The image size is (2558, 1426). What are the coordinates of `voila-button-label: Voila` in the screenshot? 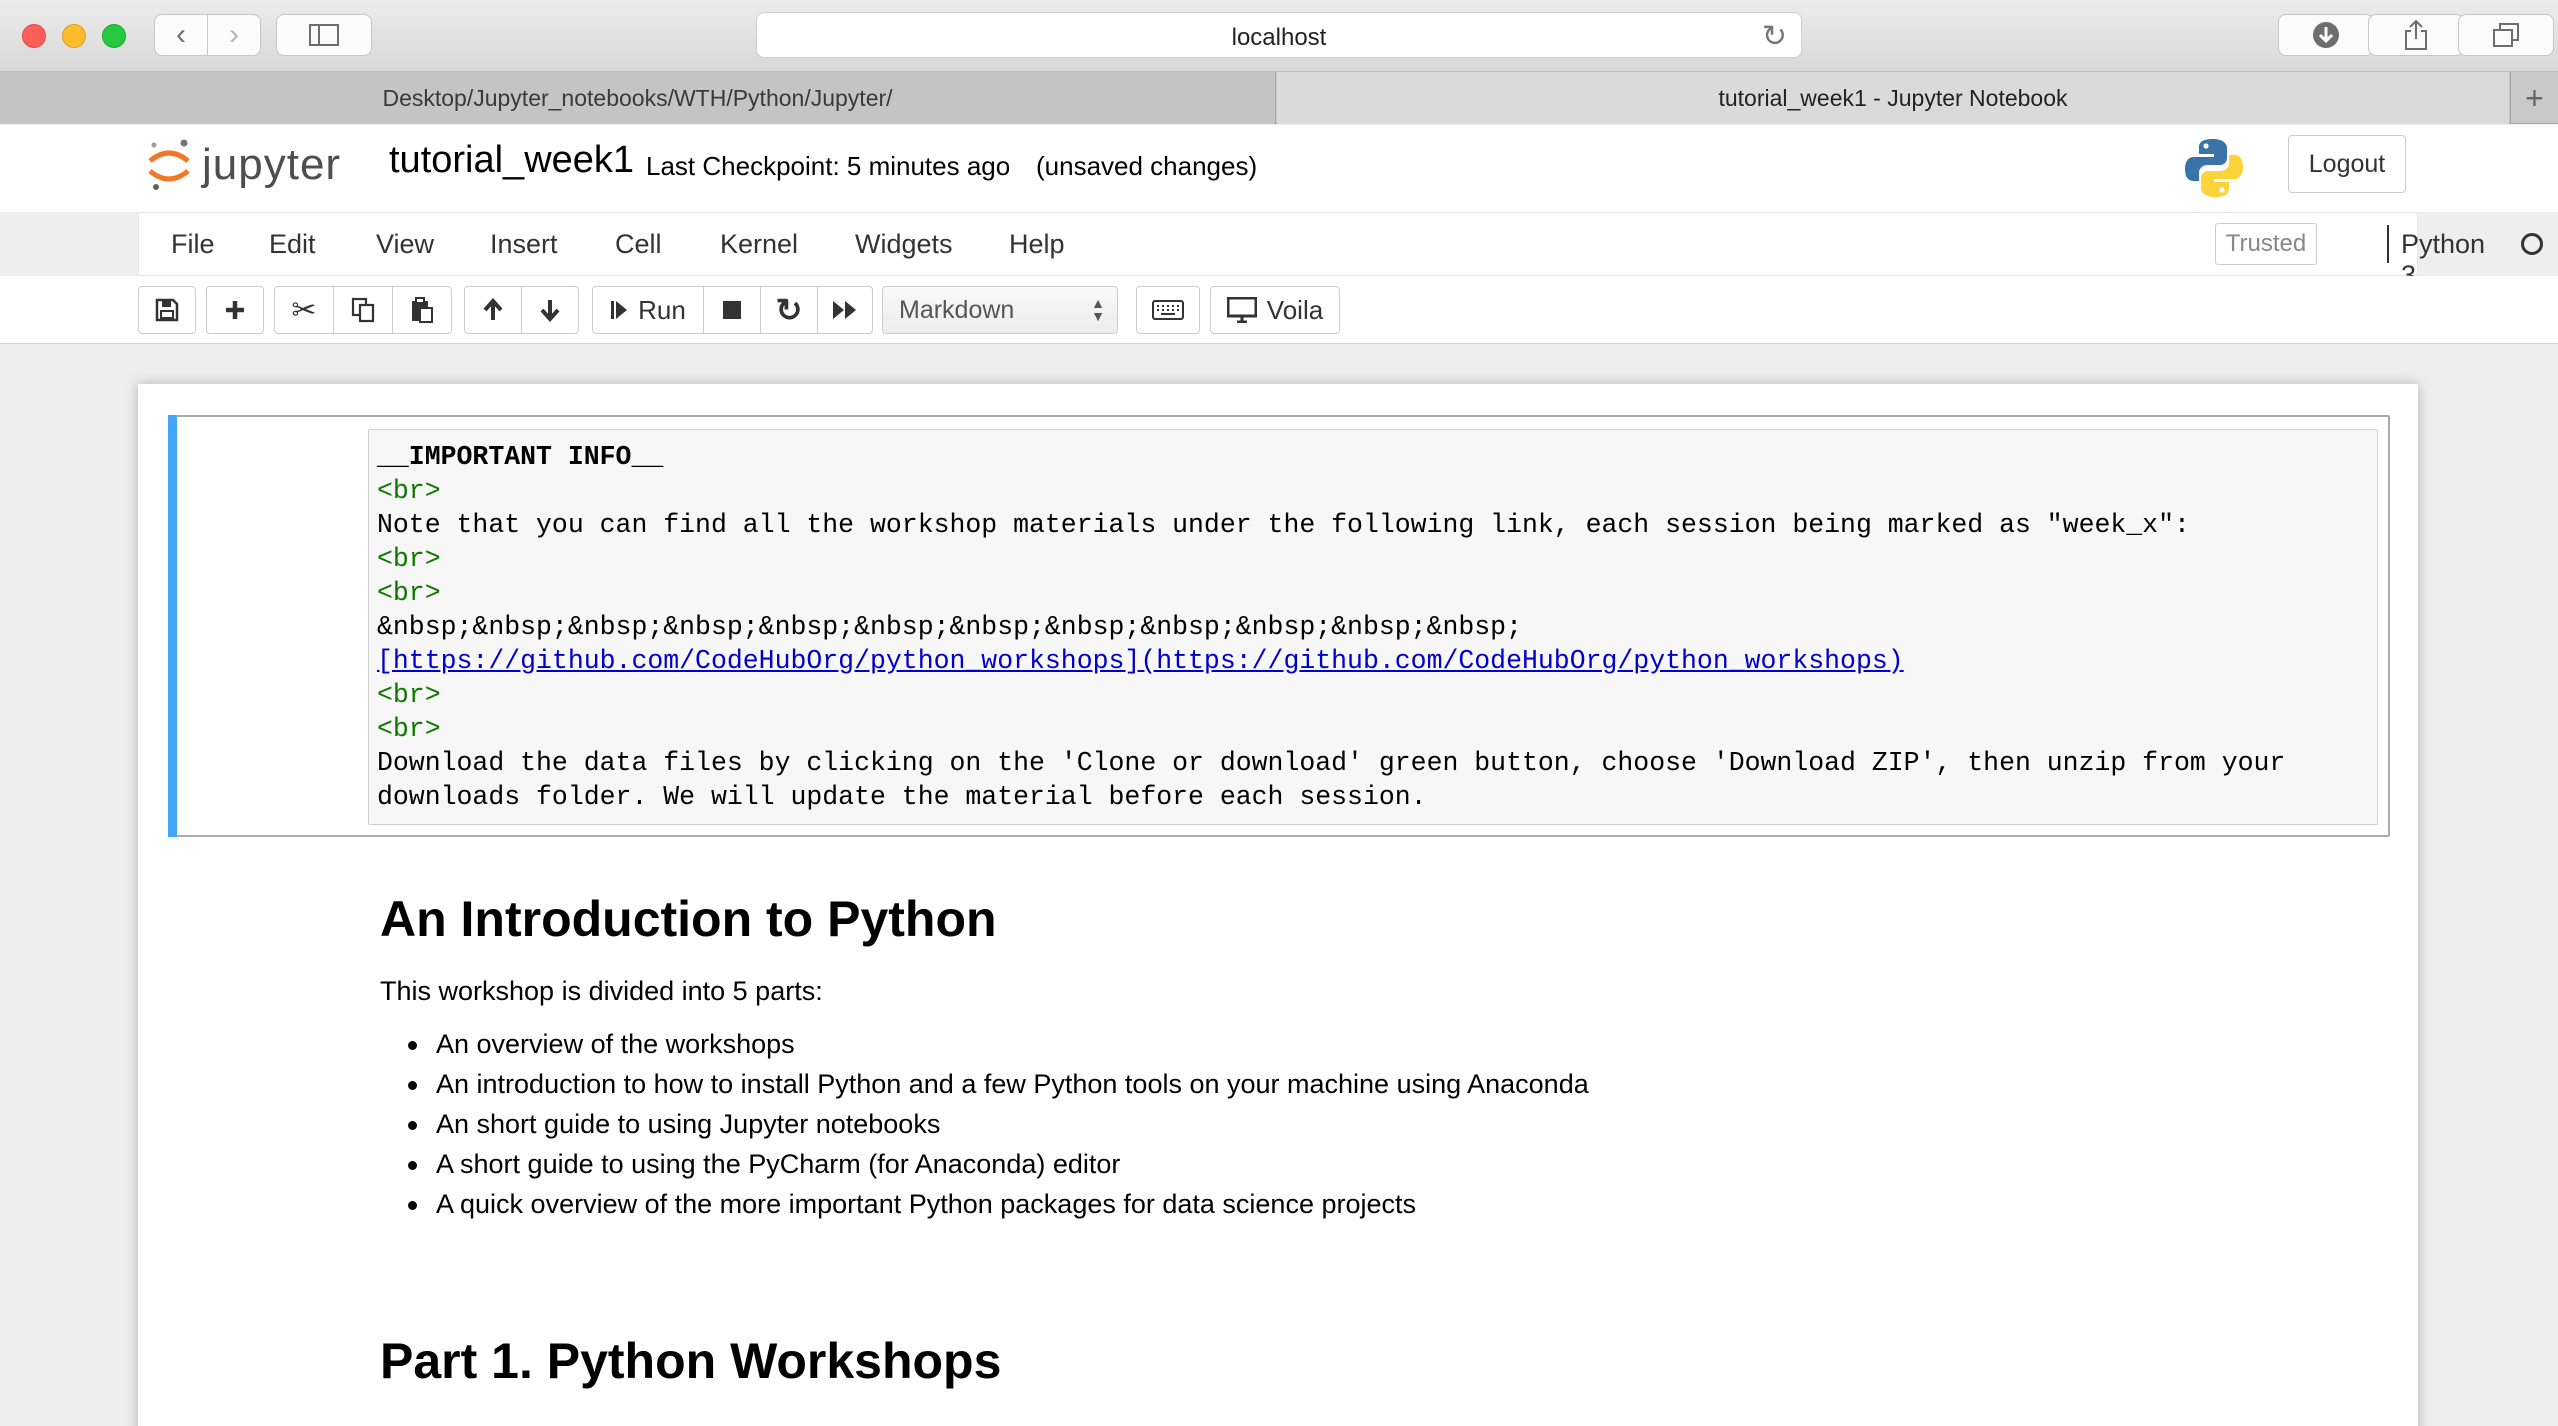 It's located at (1295, 309).